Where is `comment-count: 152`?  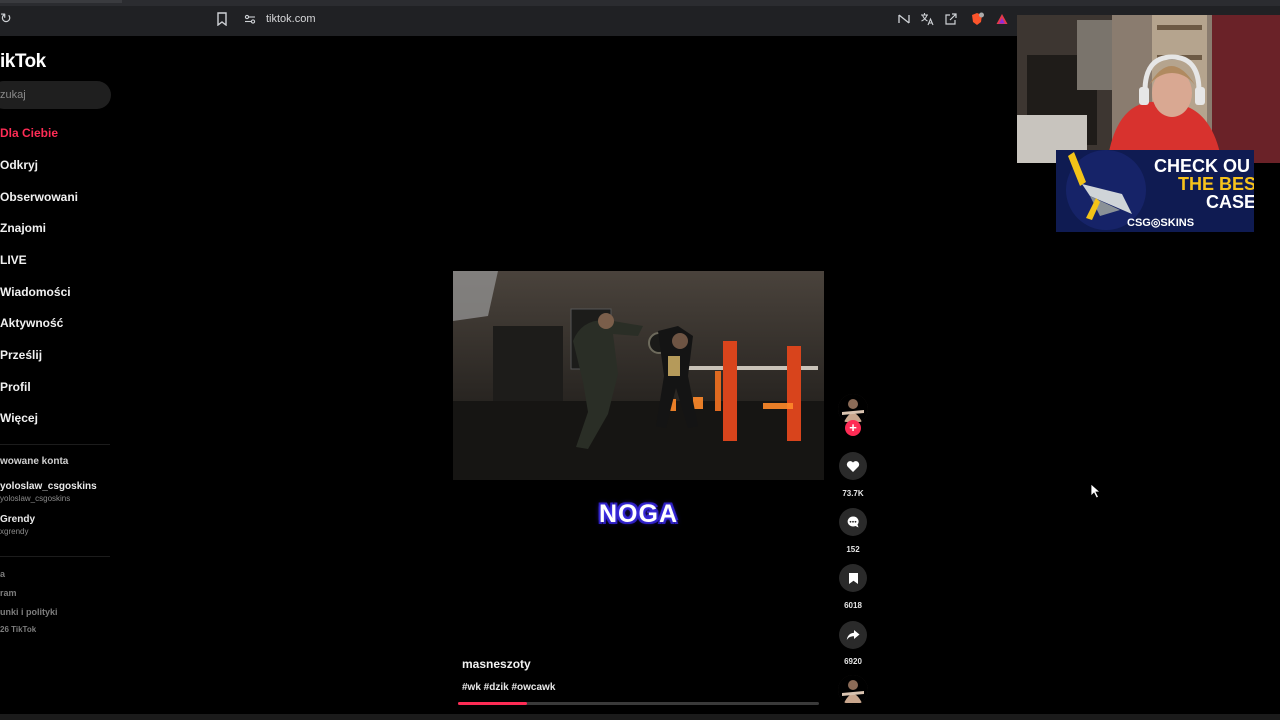 comment-count: 152 is located at coordinates (853, 549).